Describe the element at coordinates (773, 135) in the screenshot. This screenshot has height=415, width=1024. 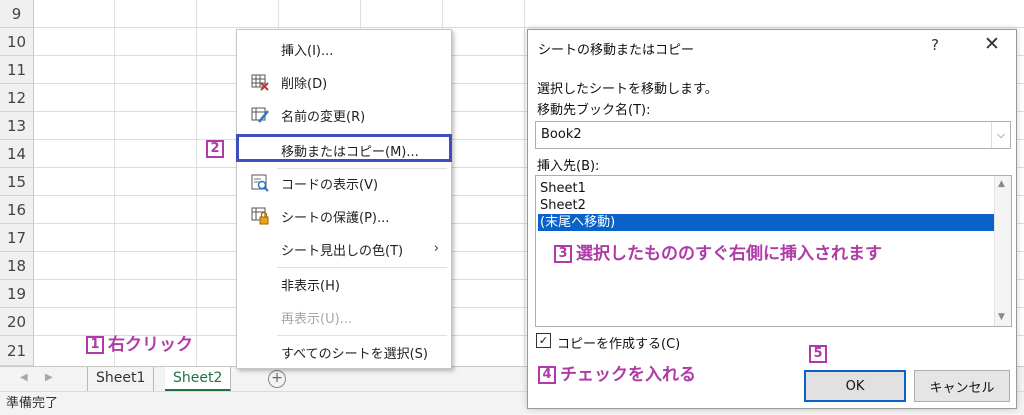
I see `target-book-select: Book2 ⌵` at that location.